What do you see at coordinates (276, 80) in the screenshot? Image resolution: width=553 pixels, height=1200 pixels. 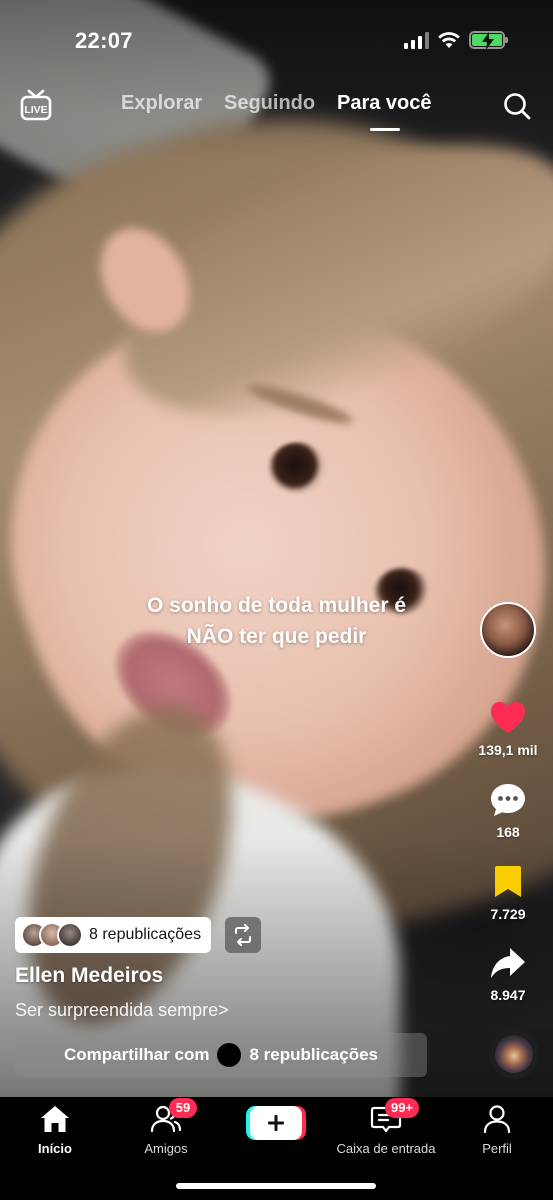 I see `top-gradient-overlay` at bounding box center [276, 80].